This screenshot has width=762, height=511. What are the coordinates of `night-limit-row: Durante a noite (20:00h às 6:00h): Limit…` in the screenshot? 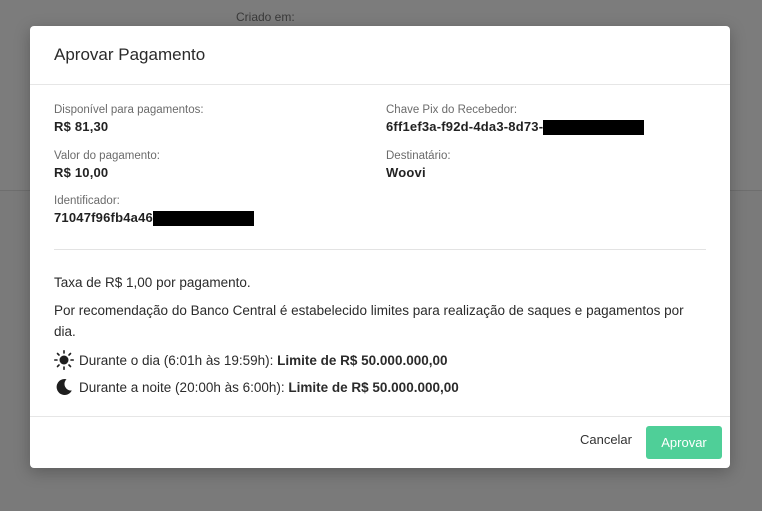 It's located at (380, 387).